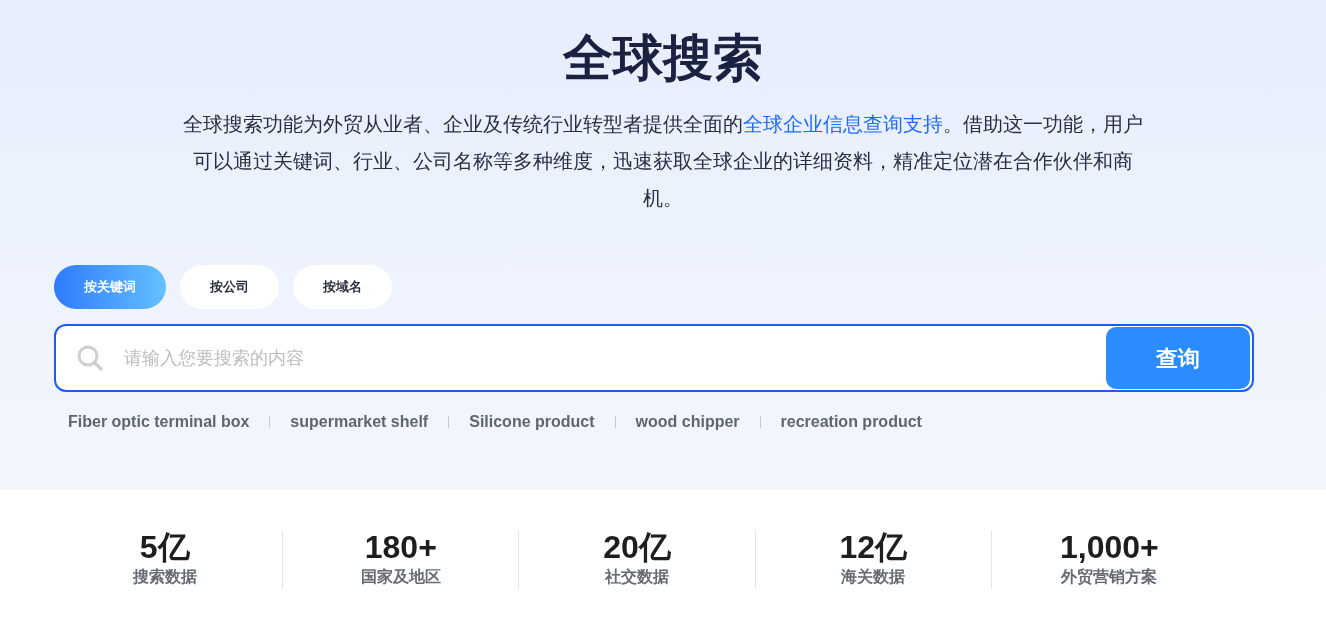  What do you see at coordinates (637, 577) in the screenshot?
I see `stat-label: 社交数据` at bounding box center [637, 577].